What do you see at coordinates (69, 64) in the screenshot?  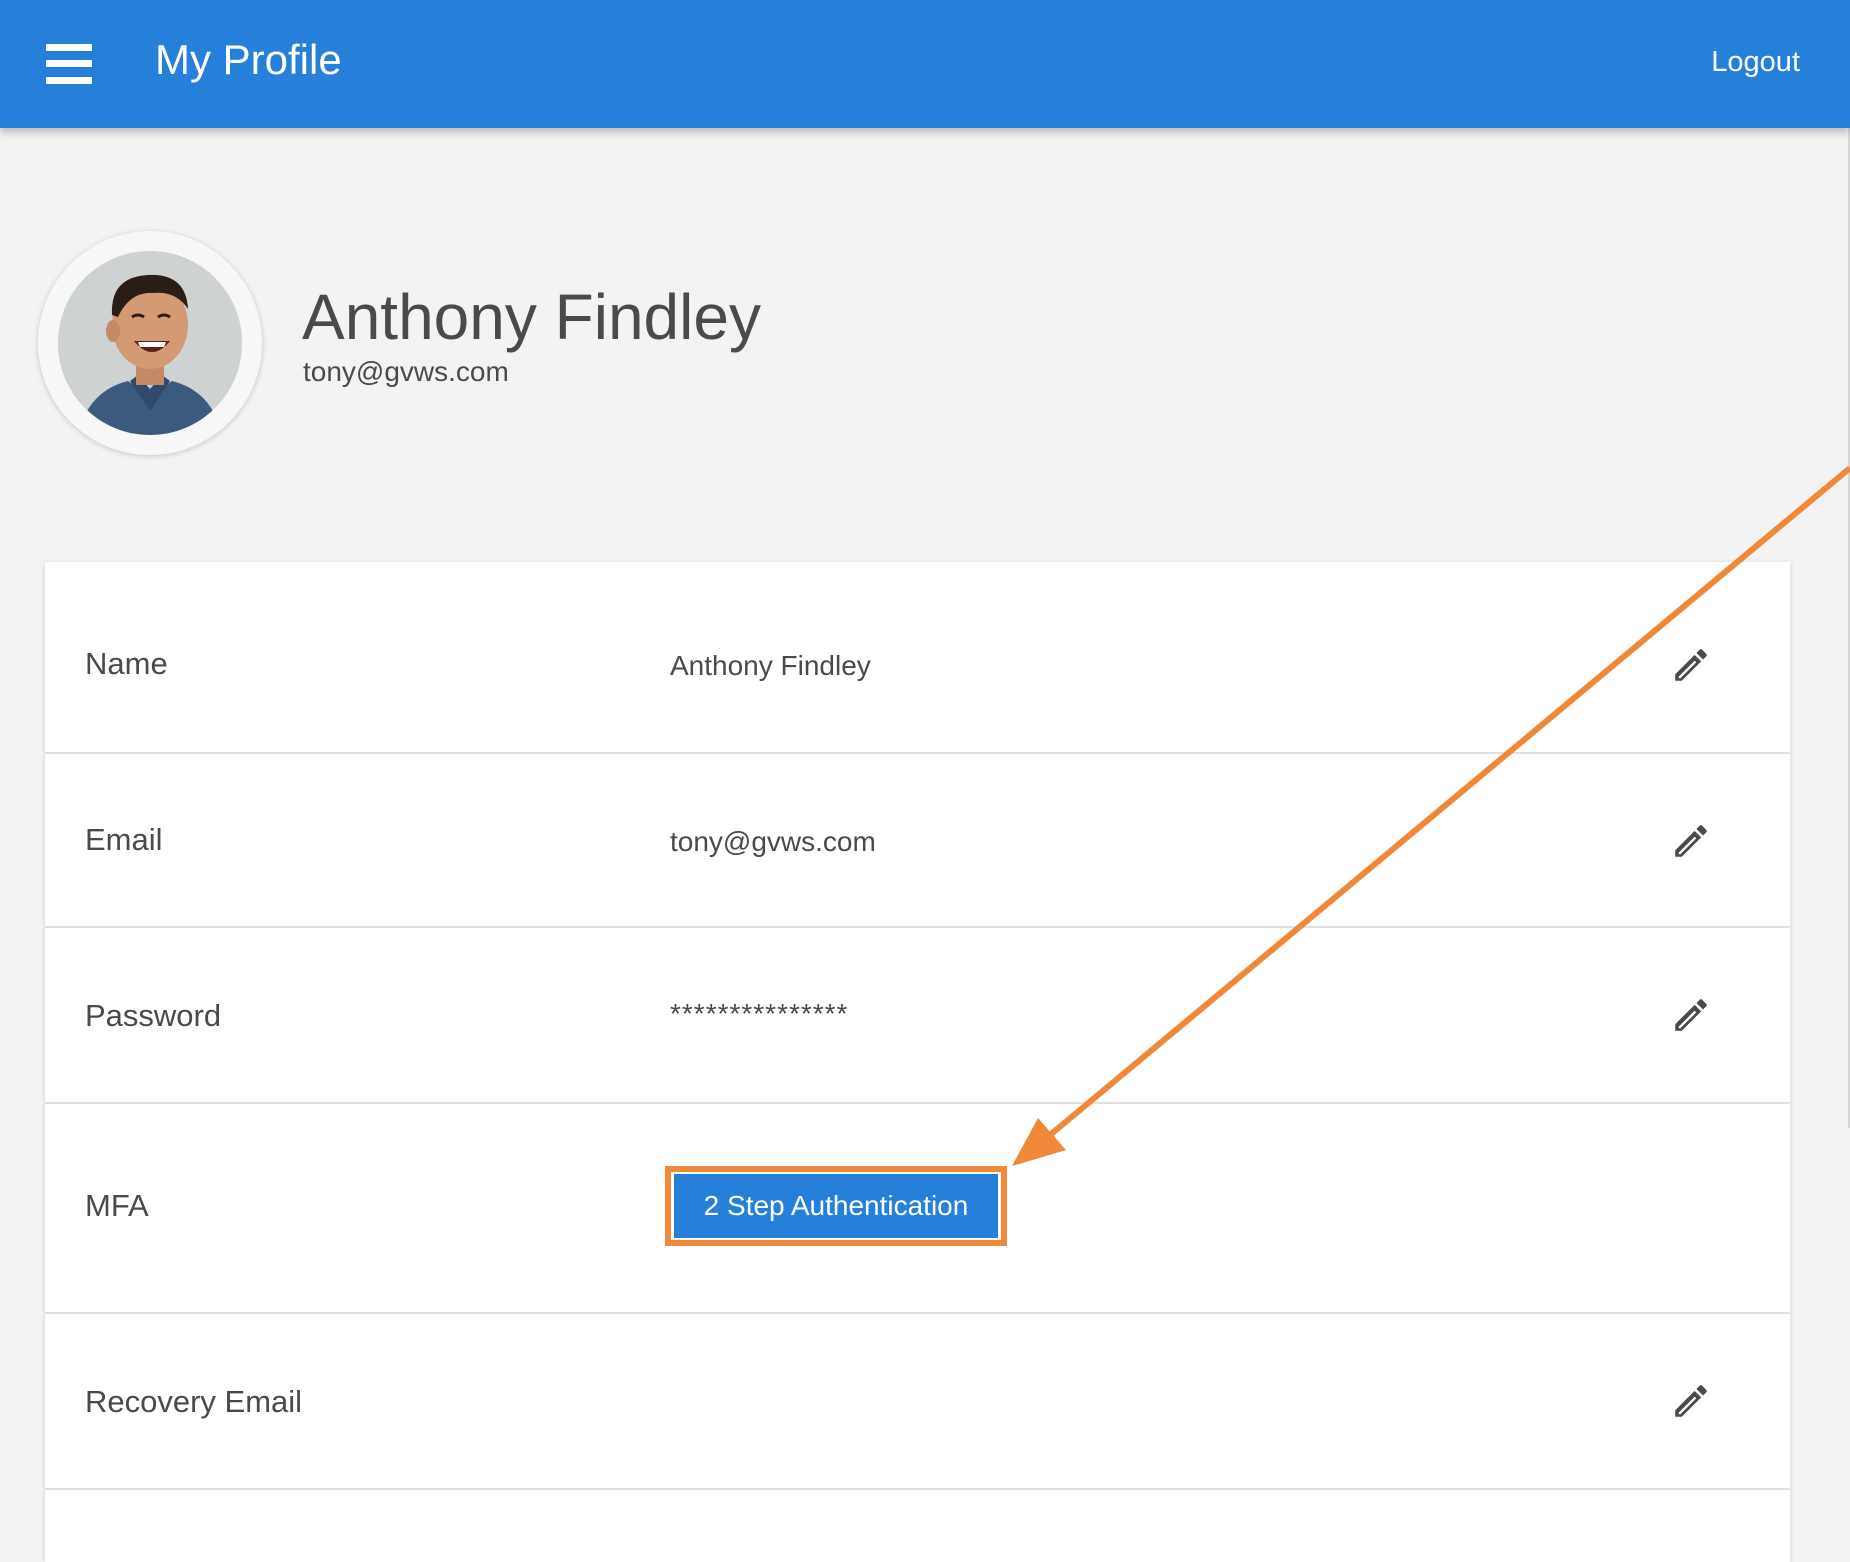 I see `hamburger-menu-icon` at bounding box center [69, 64].